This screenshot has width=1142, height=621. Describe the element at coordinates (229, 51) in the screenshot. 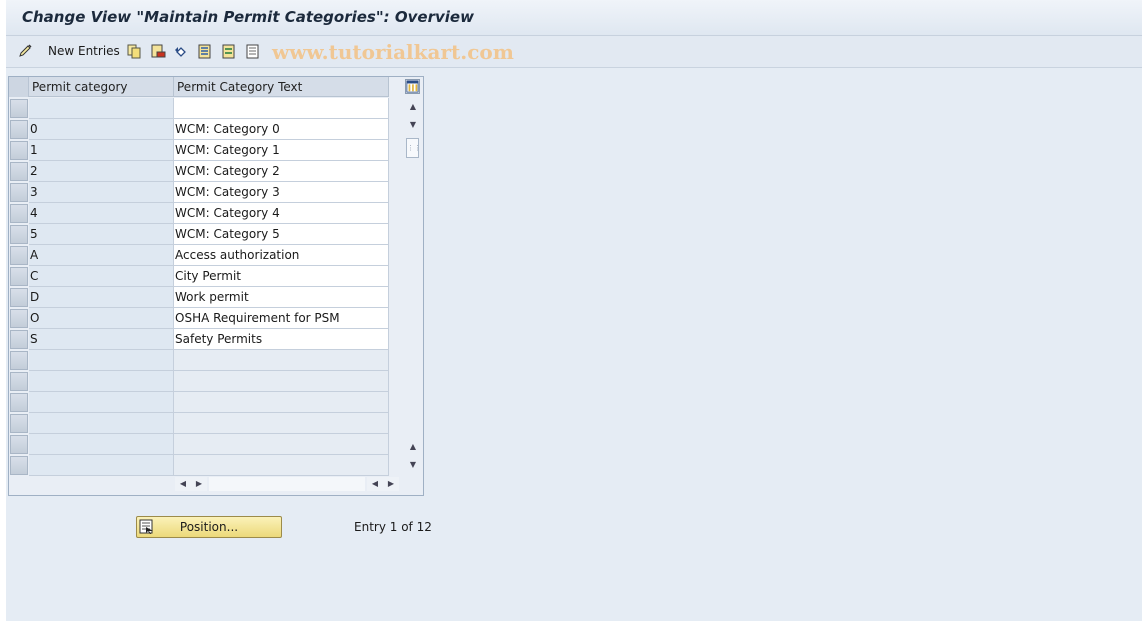

I see `select-block-icon` at that location.